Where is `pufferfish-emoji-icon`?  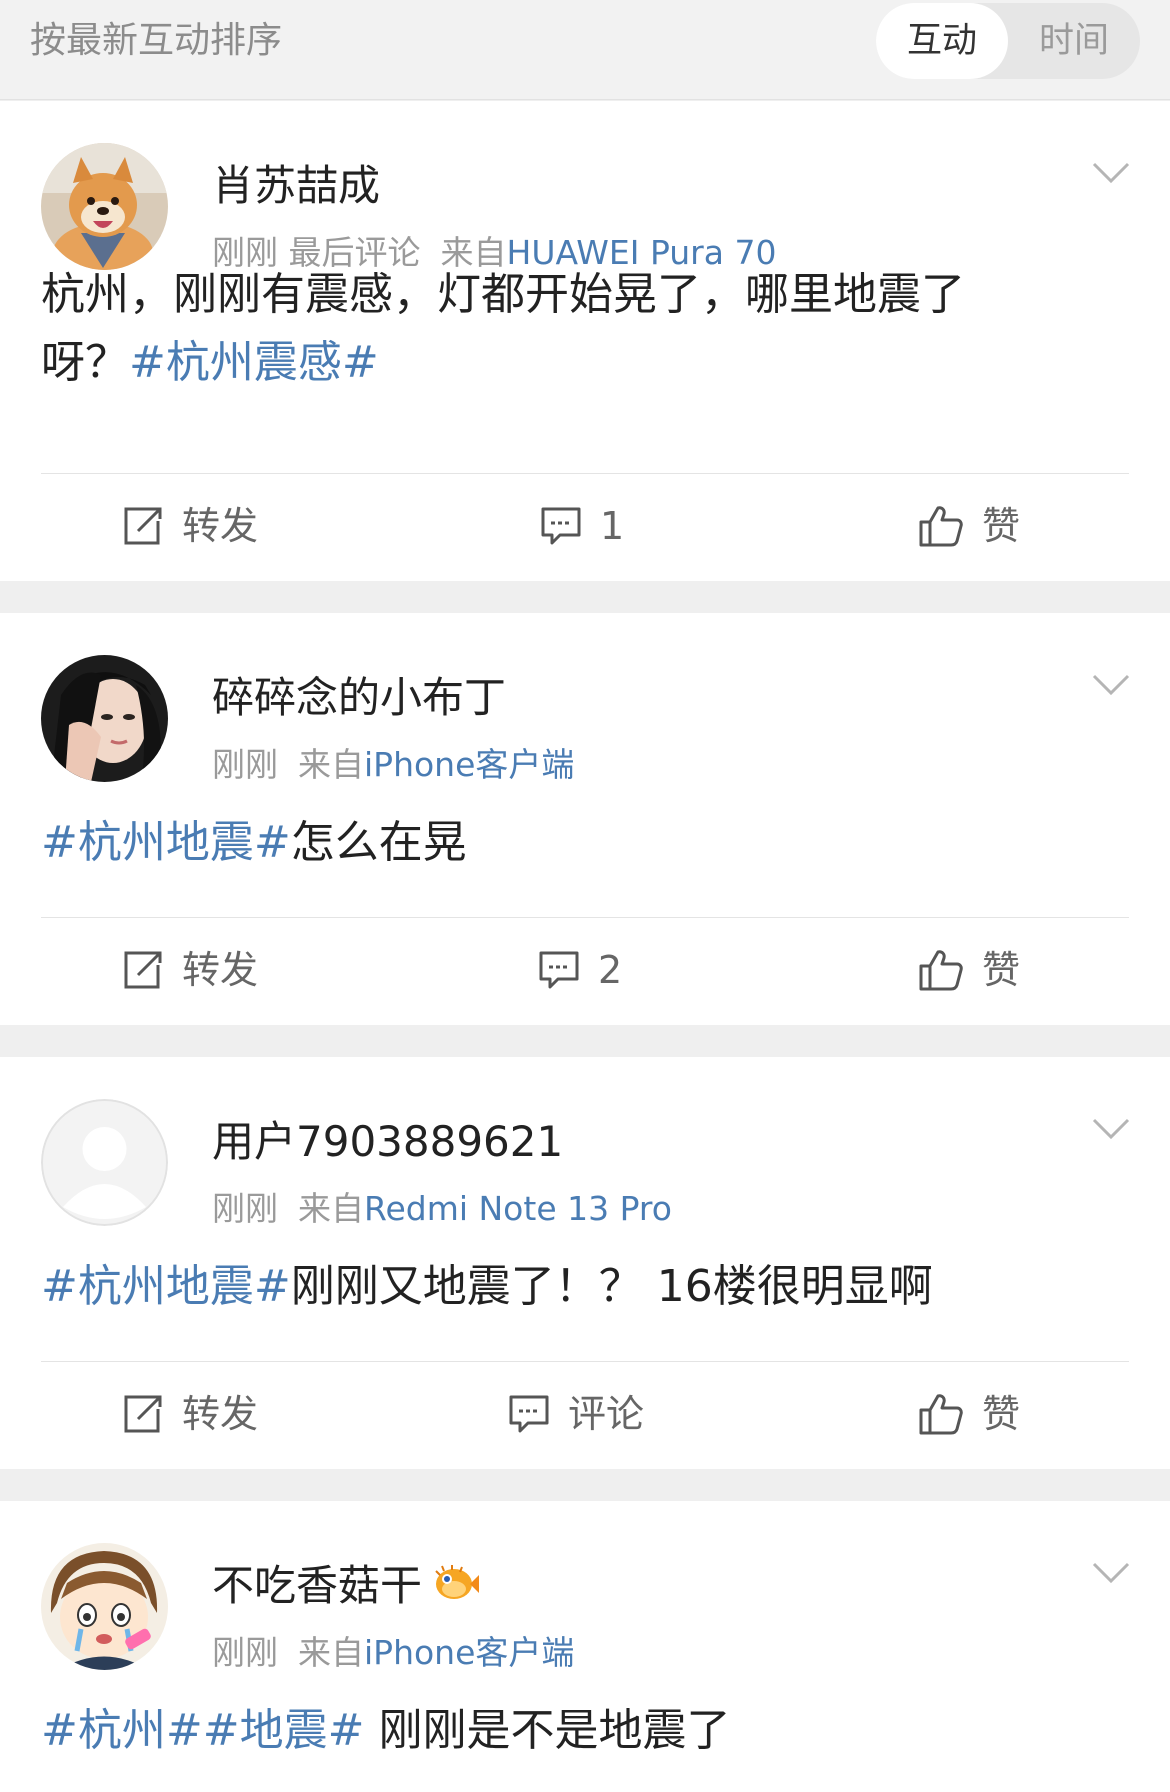
pufferfish-emoji-icon is located at coordinates (456, 1589).